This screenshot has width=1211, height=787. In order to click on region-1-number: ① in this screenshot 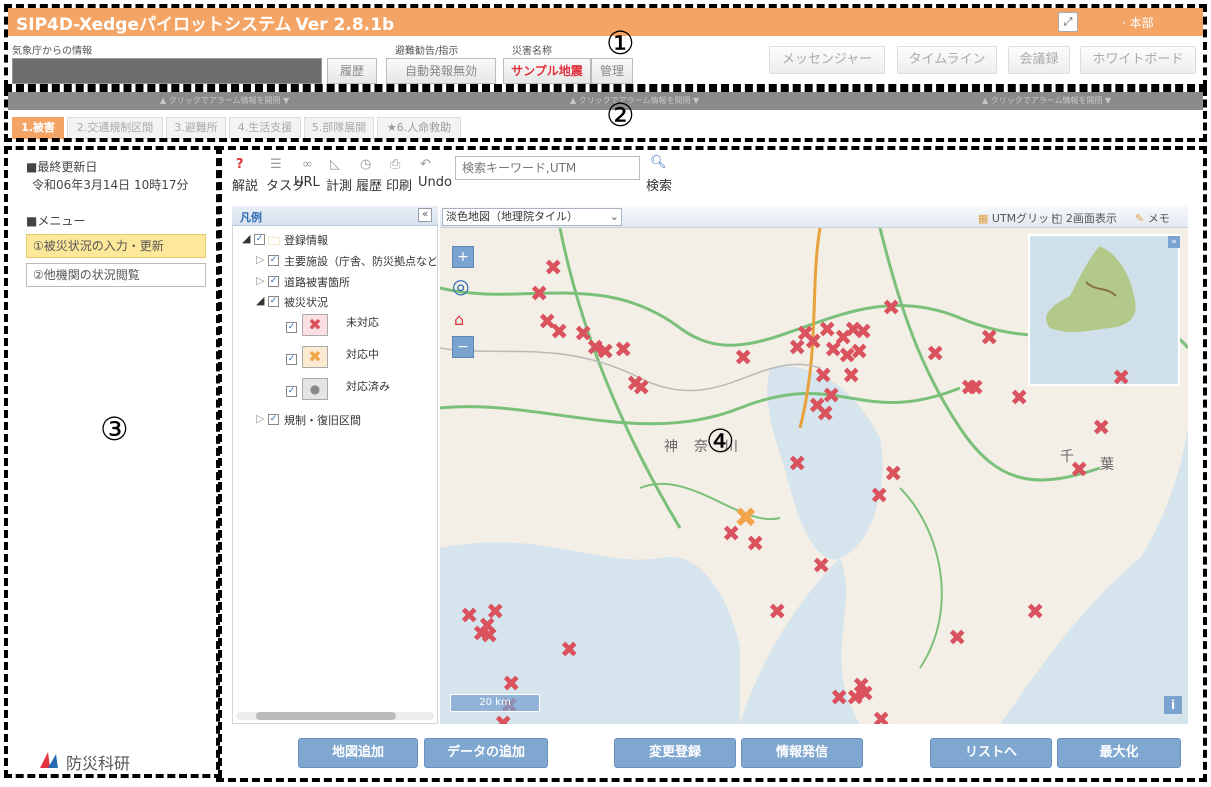, I will do `click(620, 43)`.